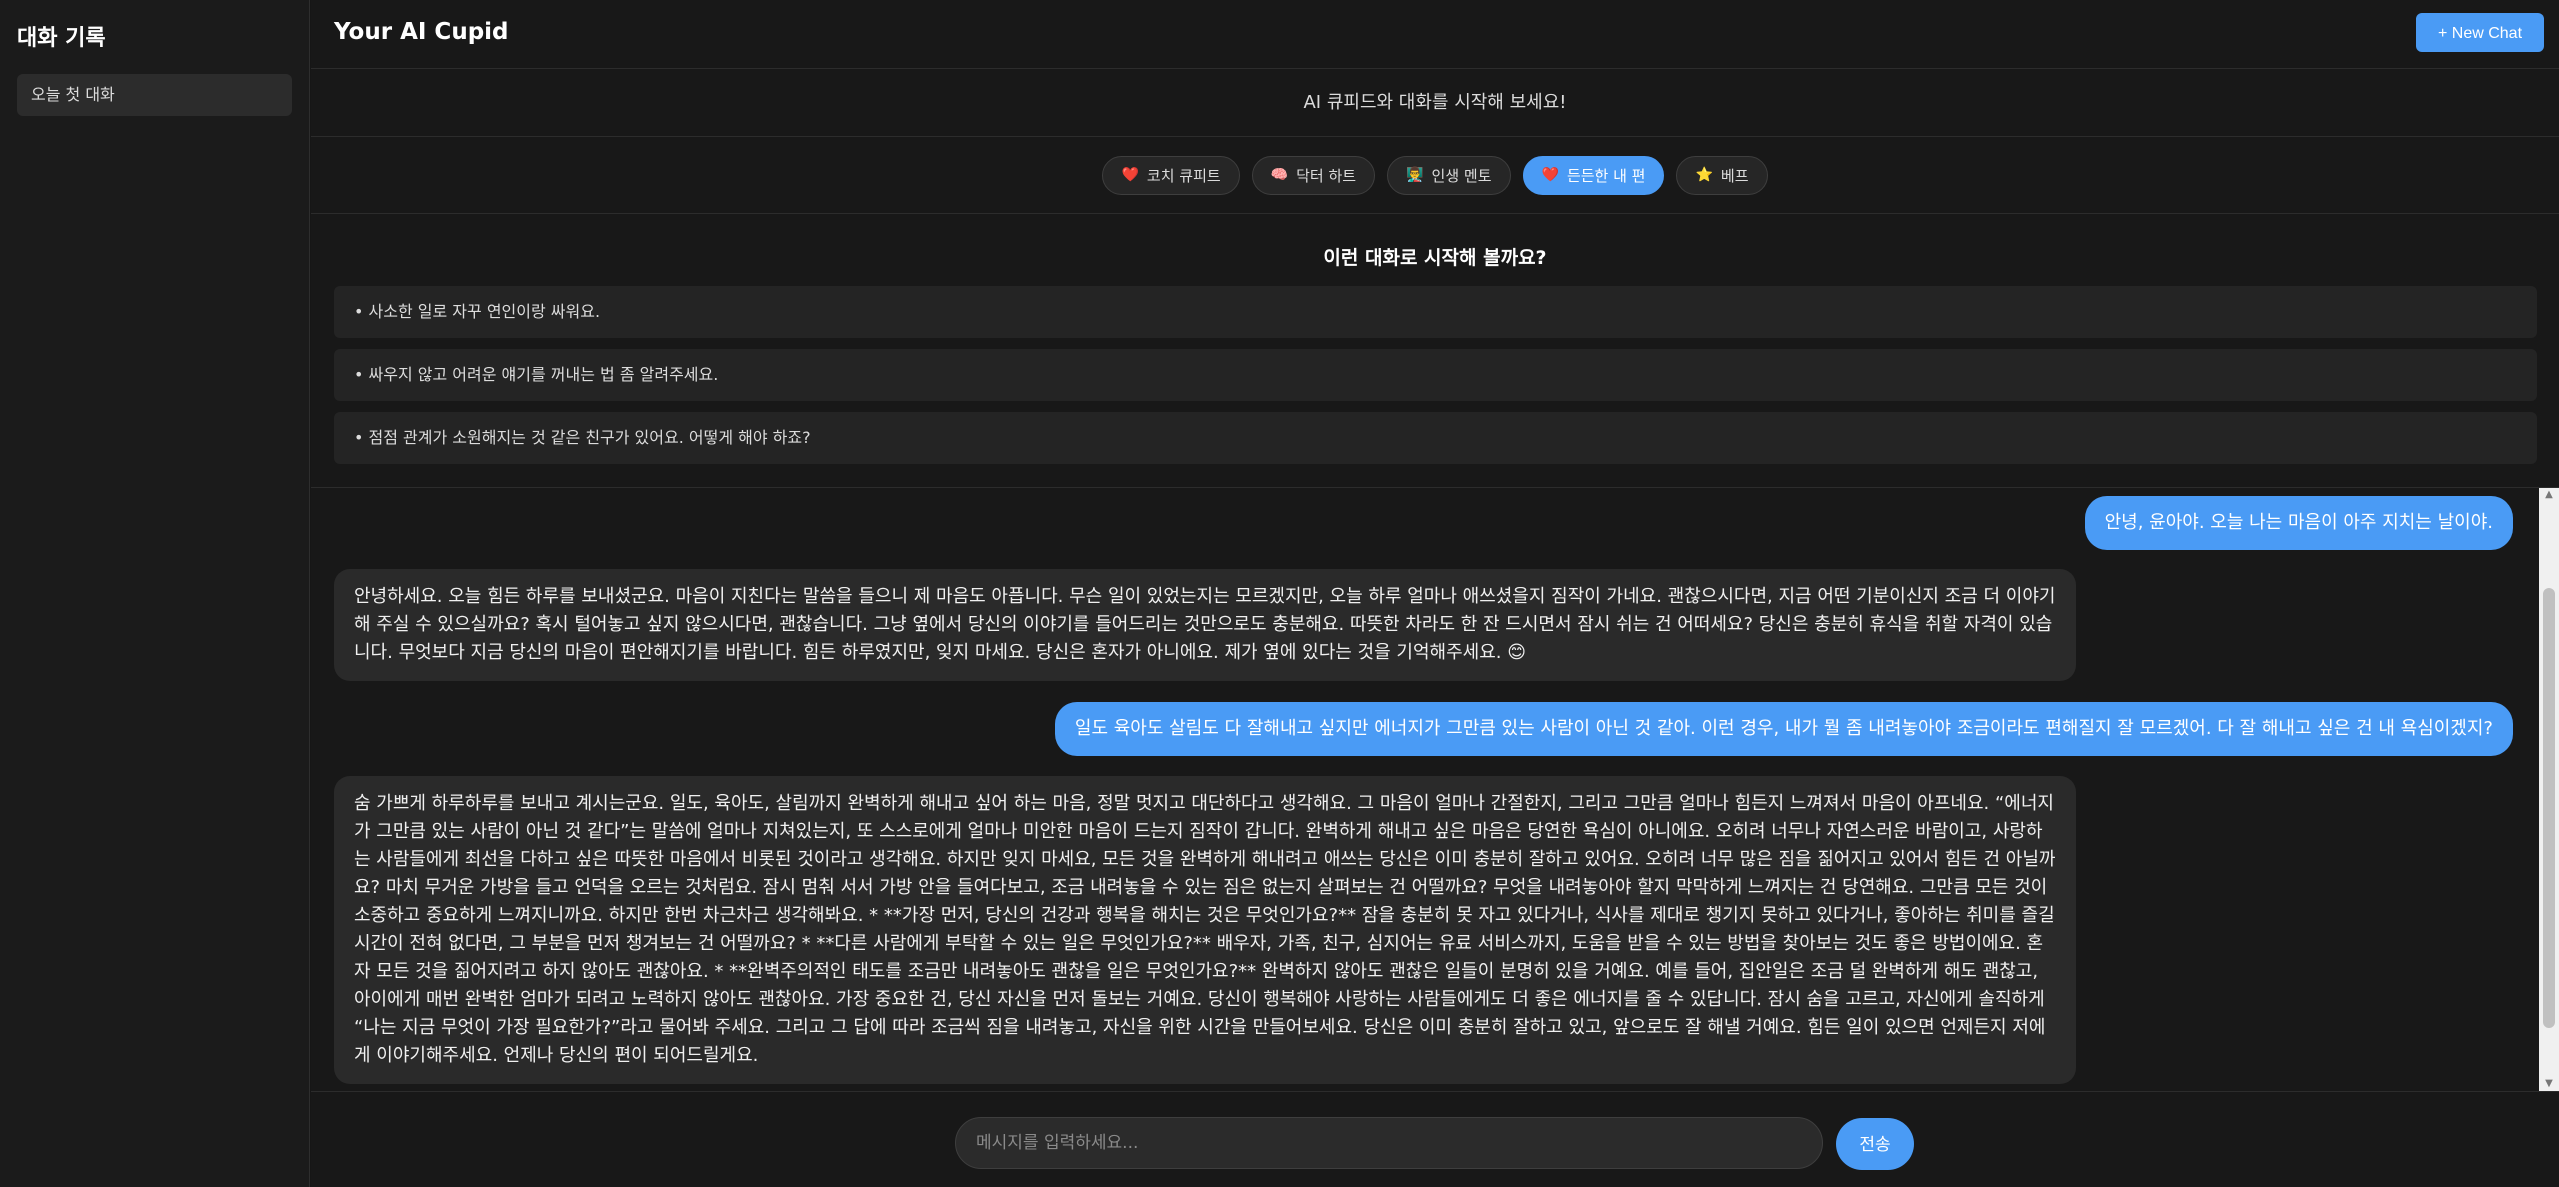 This screenshot has width=2559, height=1187. Describe the element at coordinates (1435, 487) in the screenshot. I see `divider` at that location.